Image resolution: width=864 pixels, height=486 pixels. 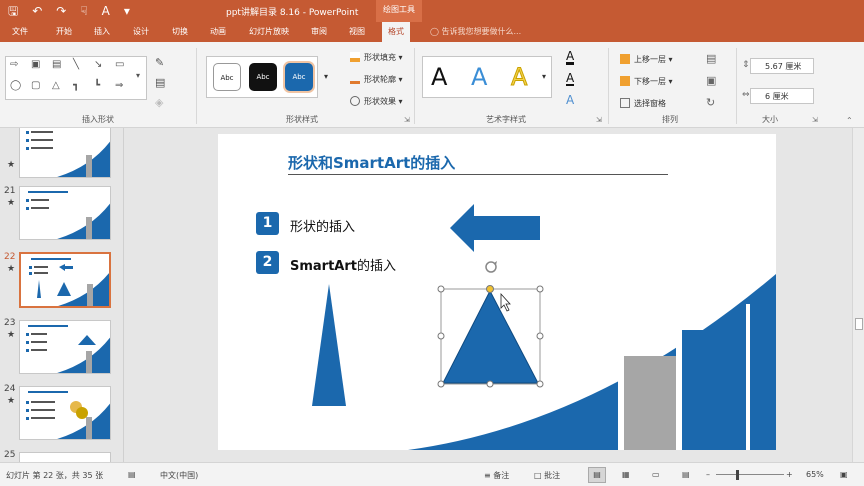 I want to click on scrollbar-thumb, so click(x=859, y=324).